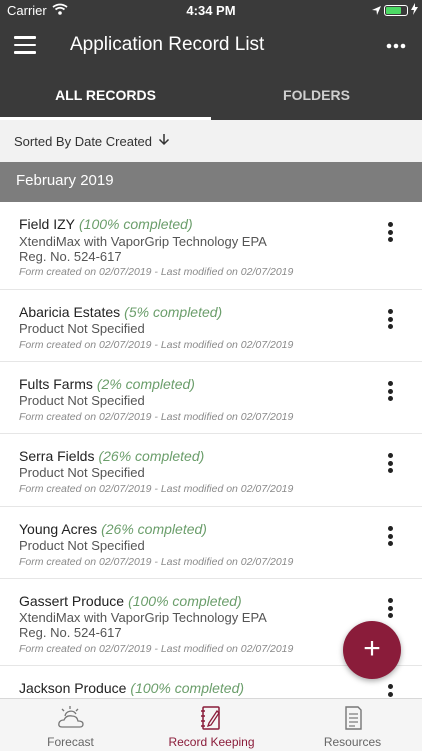 The height and width of the screenshot is (751, 422). I want to click on record-title: Jackson Produce (100% completed), so click(131, 688).